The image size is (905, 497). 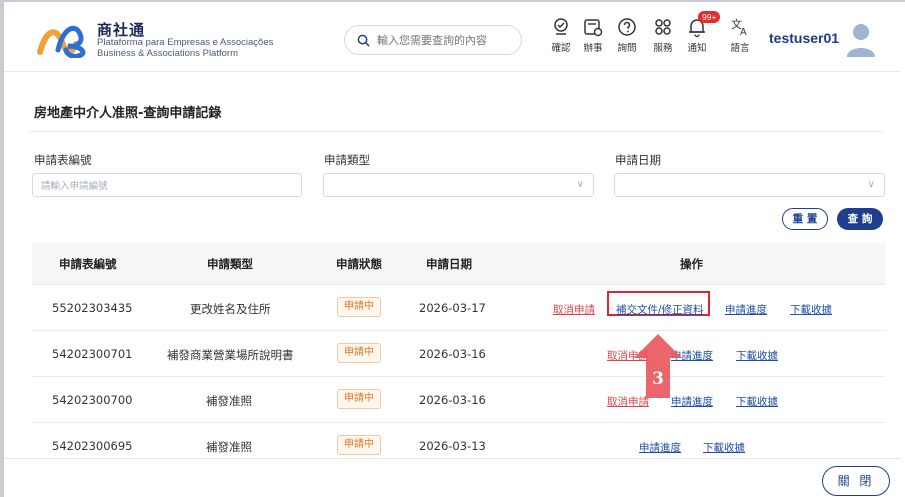 I want to click on table-header: 申請表編號 申請類型 申請狀態 申請日期 操作, so click(x=458, y=264).